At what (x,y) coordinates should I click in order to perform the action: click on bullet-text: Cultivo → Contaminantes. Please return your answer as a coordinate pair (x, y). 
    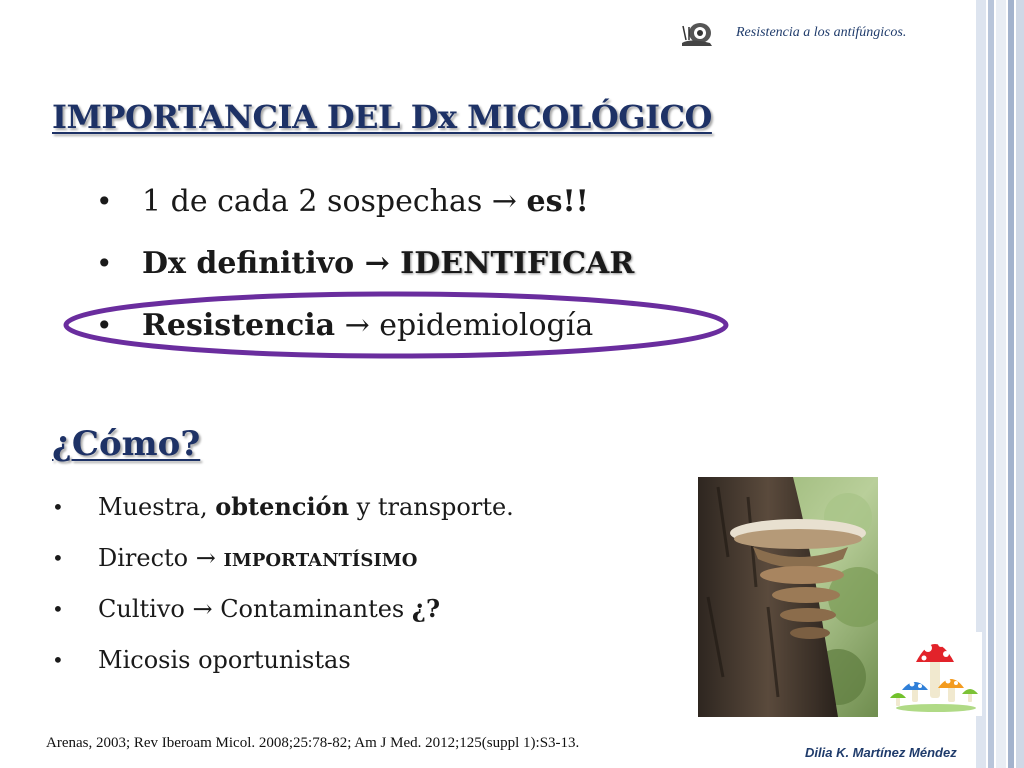
    Looking at the image, I should click on (255, 609).